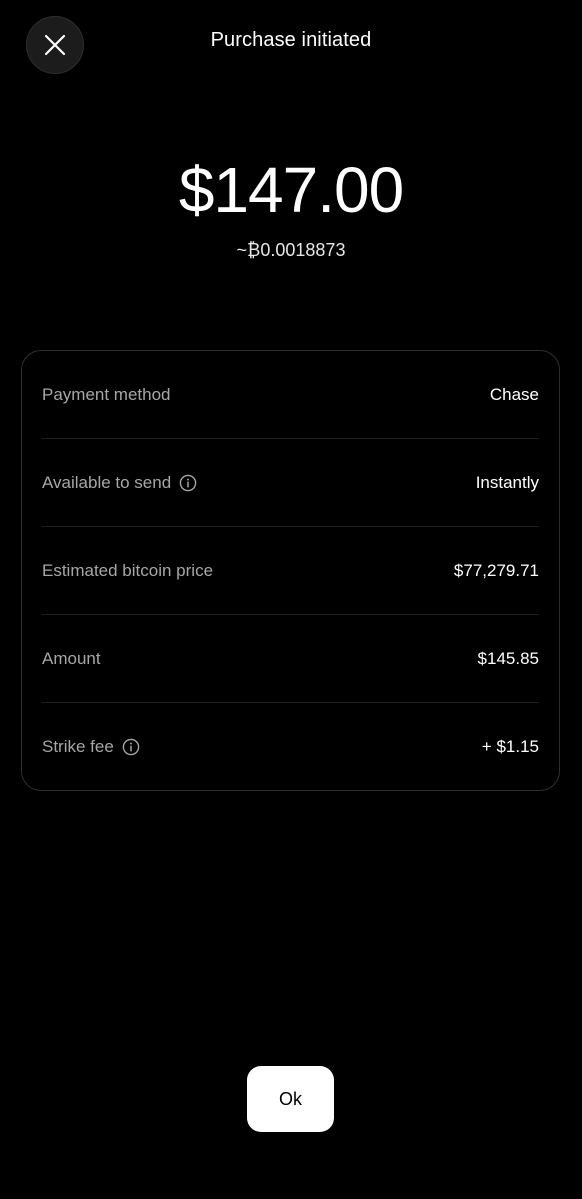 The width and height of the screenshot is (582, 1199). What do you see at coordinates (291, 250) in the screenshot?
I see `amount-btc: ~₿0.0018873` at bounding box center [291, 250].